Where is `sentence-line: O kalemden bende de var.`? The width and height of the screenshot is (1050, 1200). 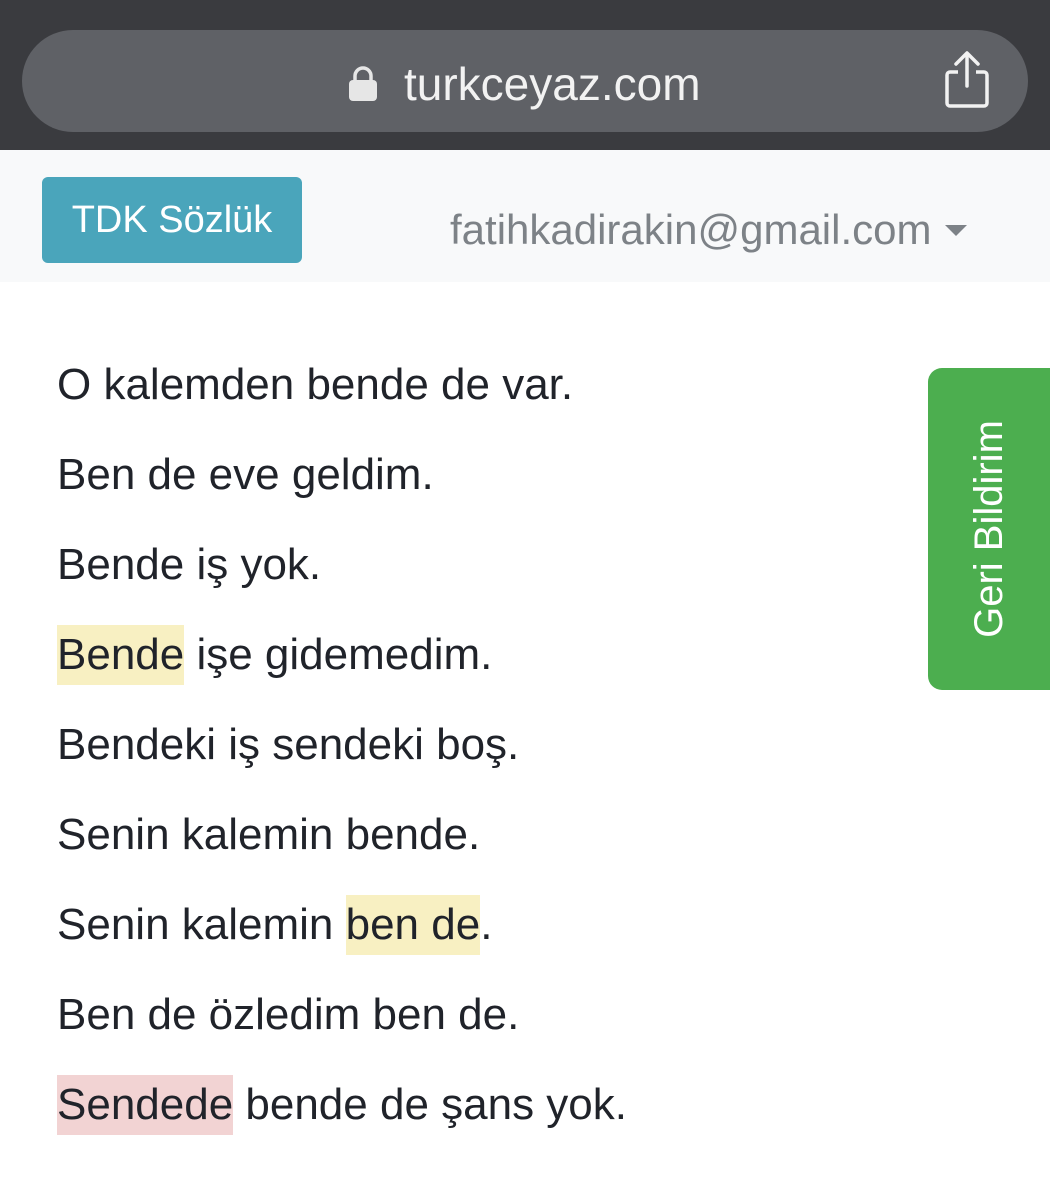 sentence-line: O kalemden bende de var. is located at coordinates (315, 385).